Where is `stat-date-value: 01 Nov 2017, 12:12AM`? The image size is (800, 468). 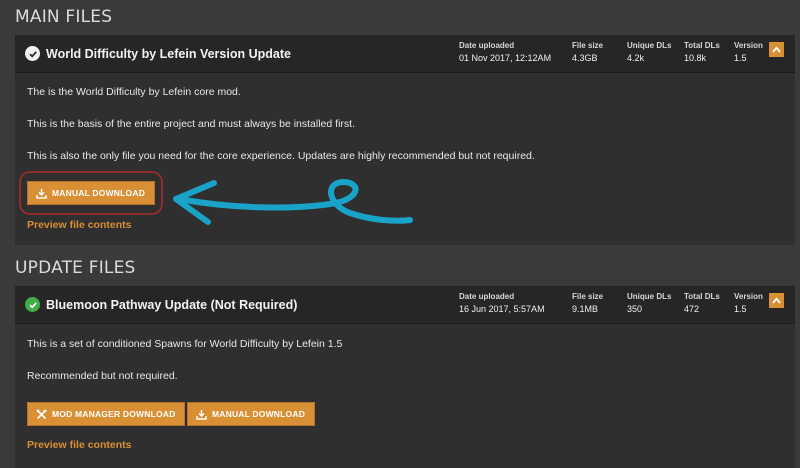 stat-date-value: 01 Nov 2017, 12:12AM is located at coordinates (505, 58).